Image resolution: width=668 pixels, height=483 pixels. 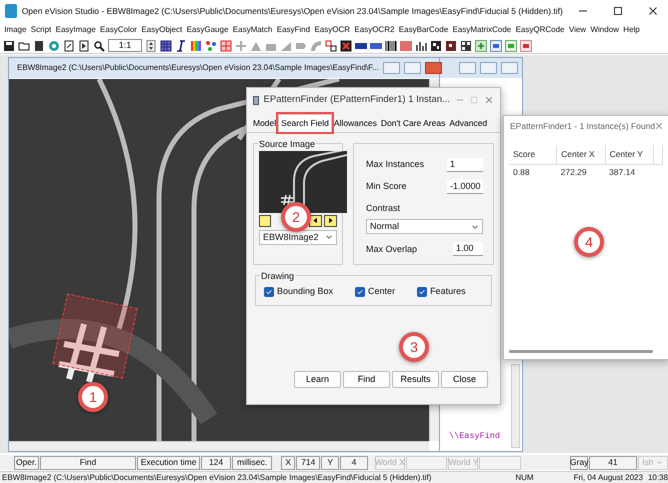 What do you see at coordinates (631, 30) in the screenshot?
I see `menu-item: Help` at bounding box center [631, 30].